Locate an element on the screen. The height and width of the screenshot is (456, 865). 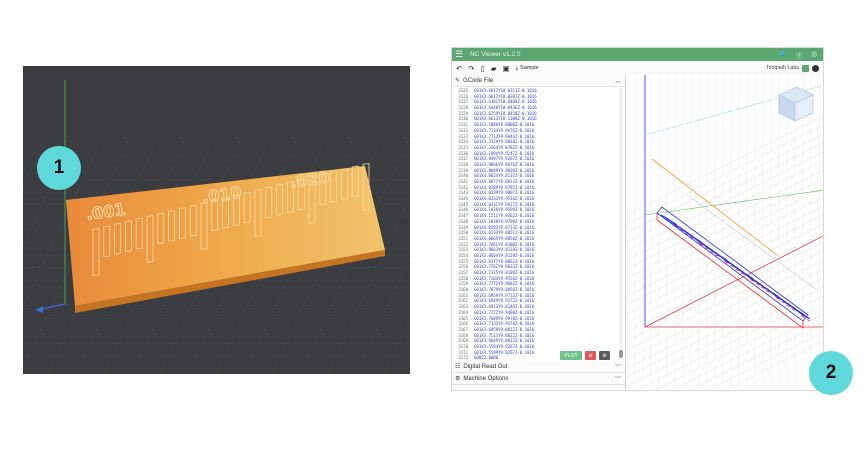
save-icon: ▣ is located at coordinates (506, 68).